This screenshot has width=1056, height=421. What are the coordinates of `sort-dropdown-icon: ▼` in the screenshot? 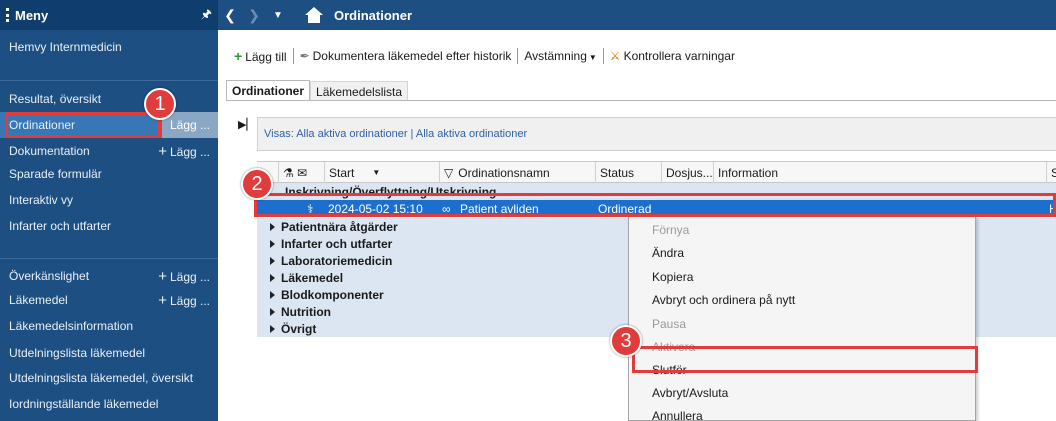 It's located at (376, 172).